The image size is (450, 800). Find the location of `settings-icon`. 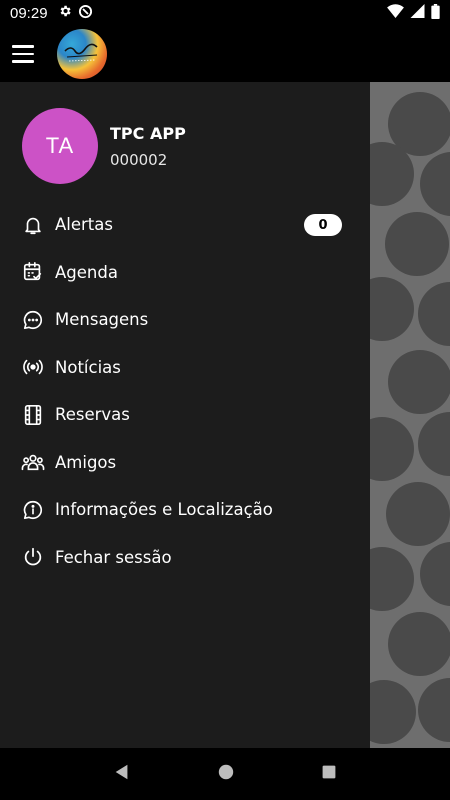

settings-icon is located at coordinates (65, 13).